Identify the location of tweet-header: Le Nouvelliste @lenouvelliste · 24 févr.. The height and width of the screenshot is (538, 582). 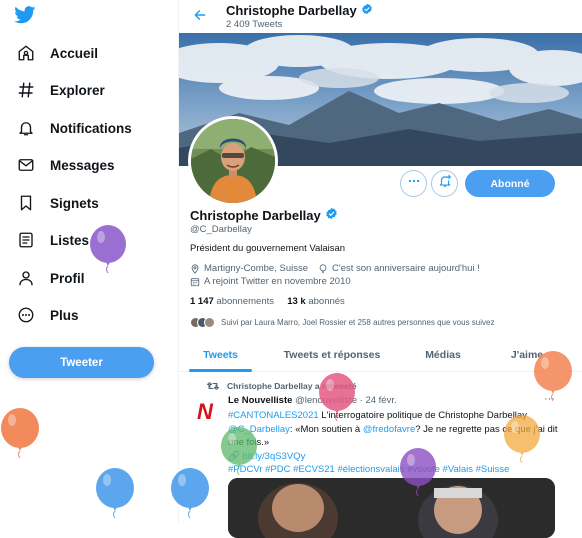
(312, 400).